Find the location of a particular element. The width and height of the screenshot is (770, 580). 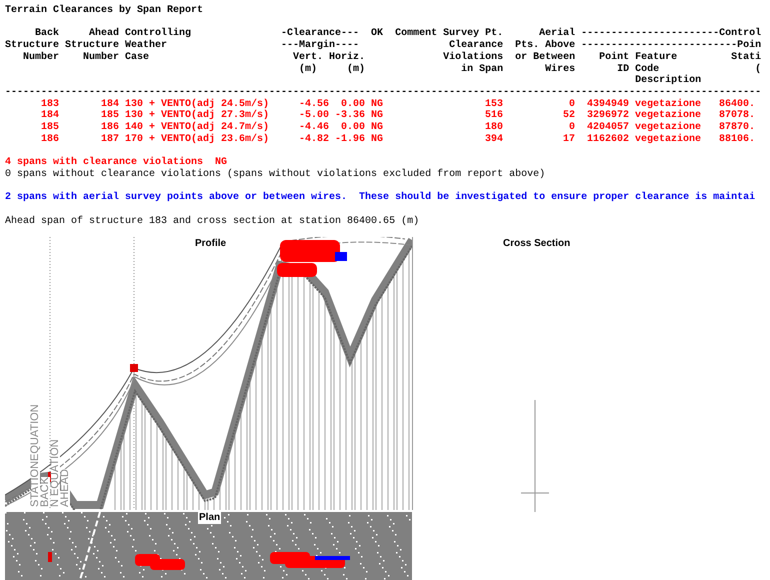

table-cell-text: 86400. is located at coordinates (737, 104).